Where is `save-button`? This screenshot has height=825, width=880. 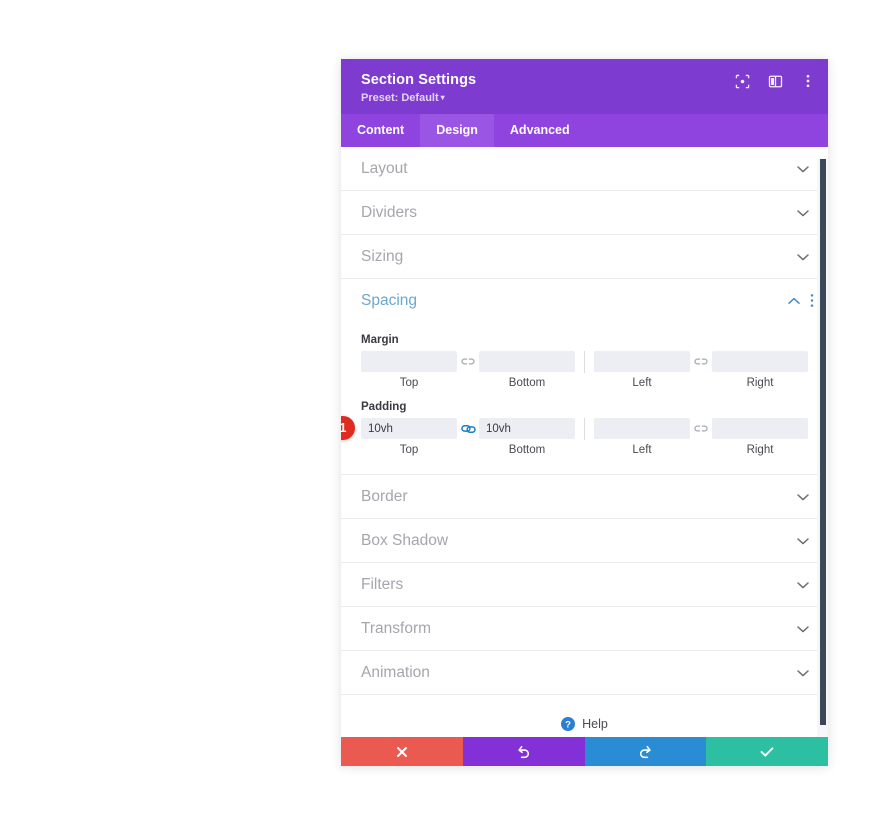
save-button is located at coordinates (767, 751).